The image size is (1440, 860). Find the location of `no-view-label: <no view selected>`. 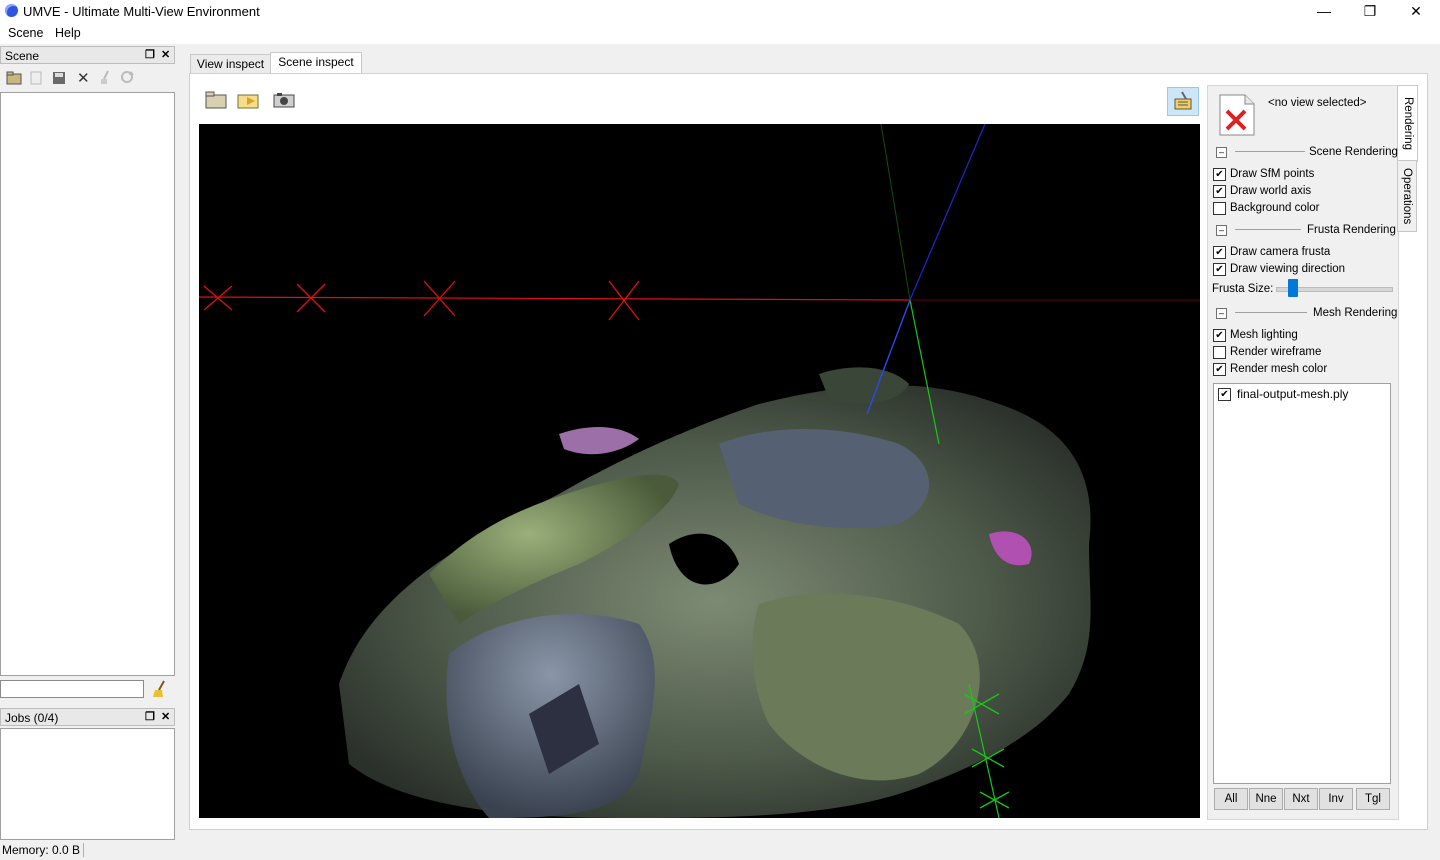

no-view-label: <no view selected> is located at coordinates (1317, 103).